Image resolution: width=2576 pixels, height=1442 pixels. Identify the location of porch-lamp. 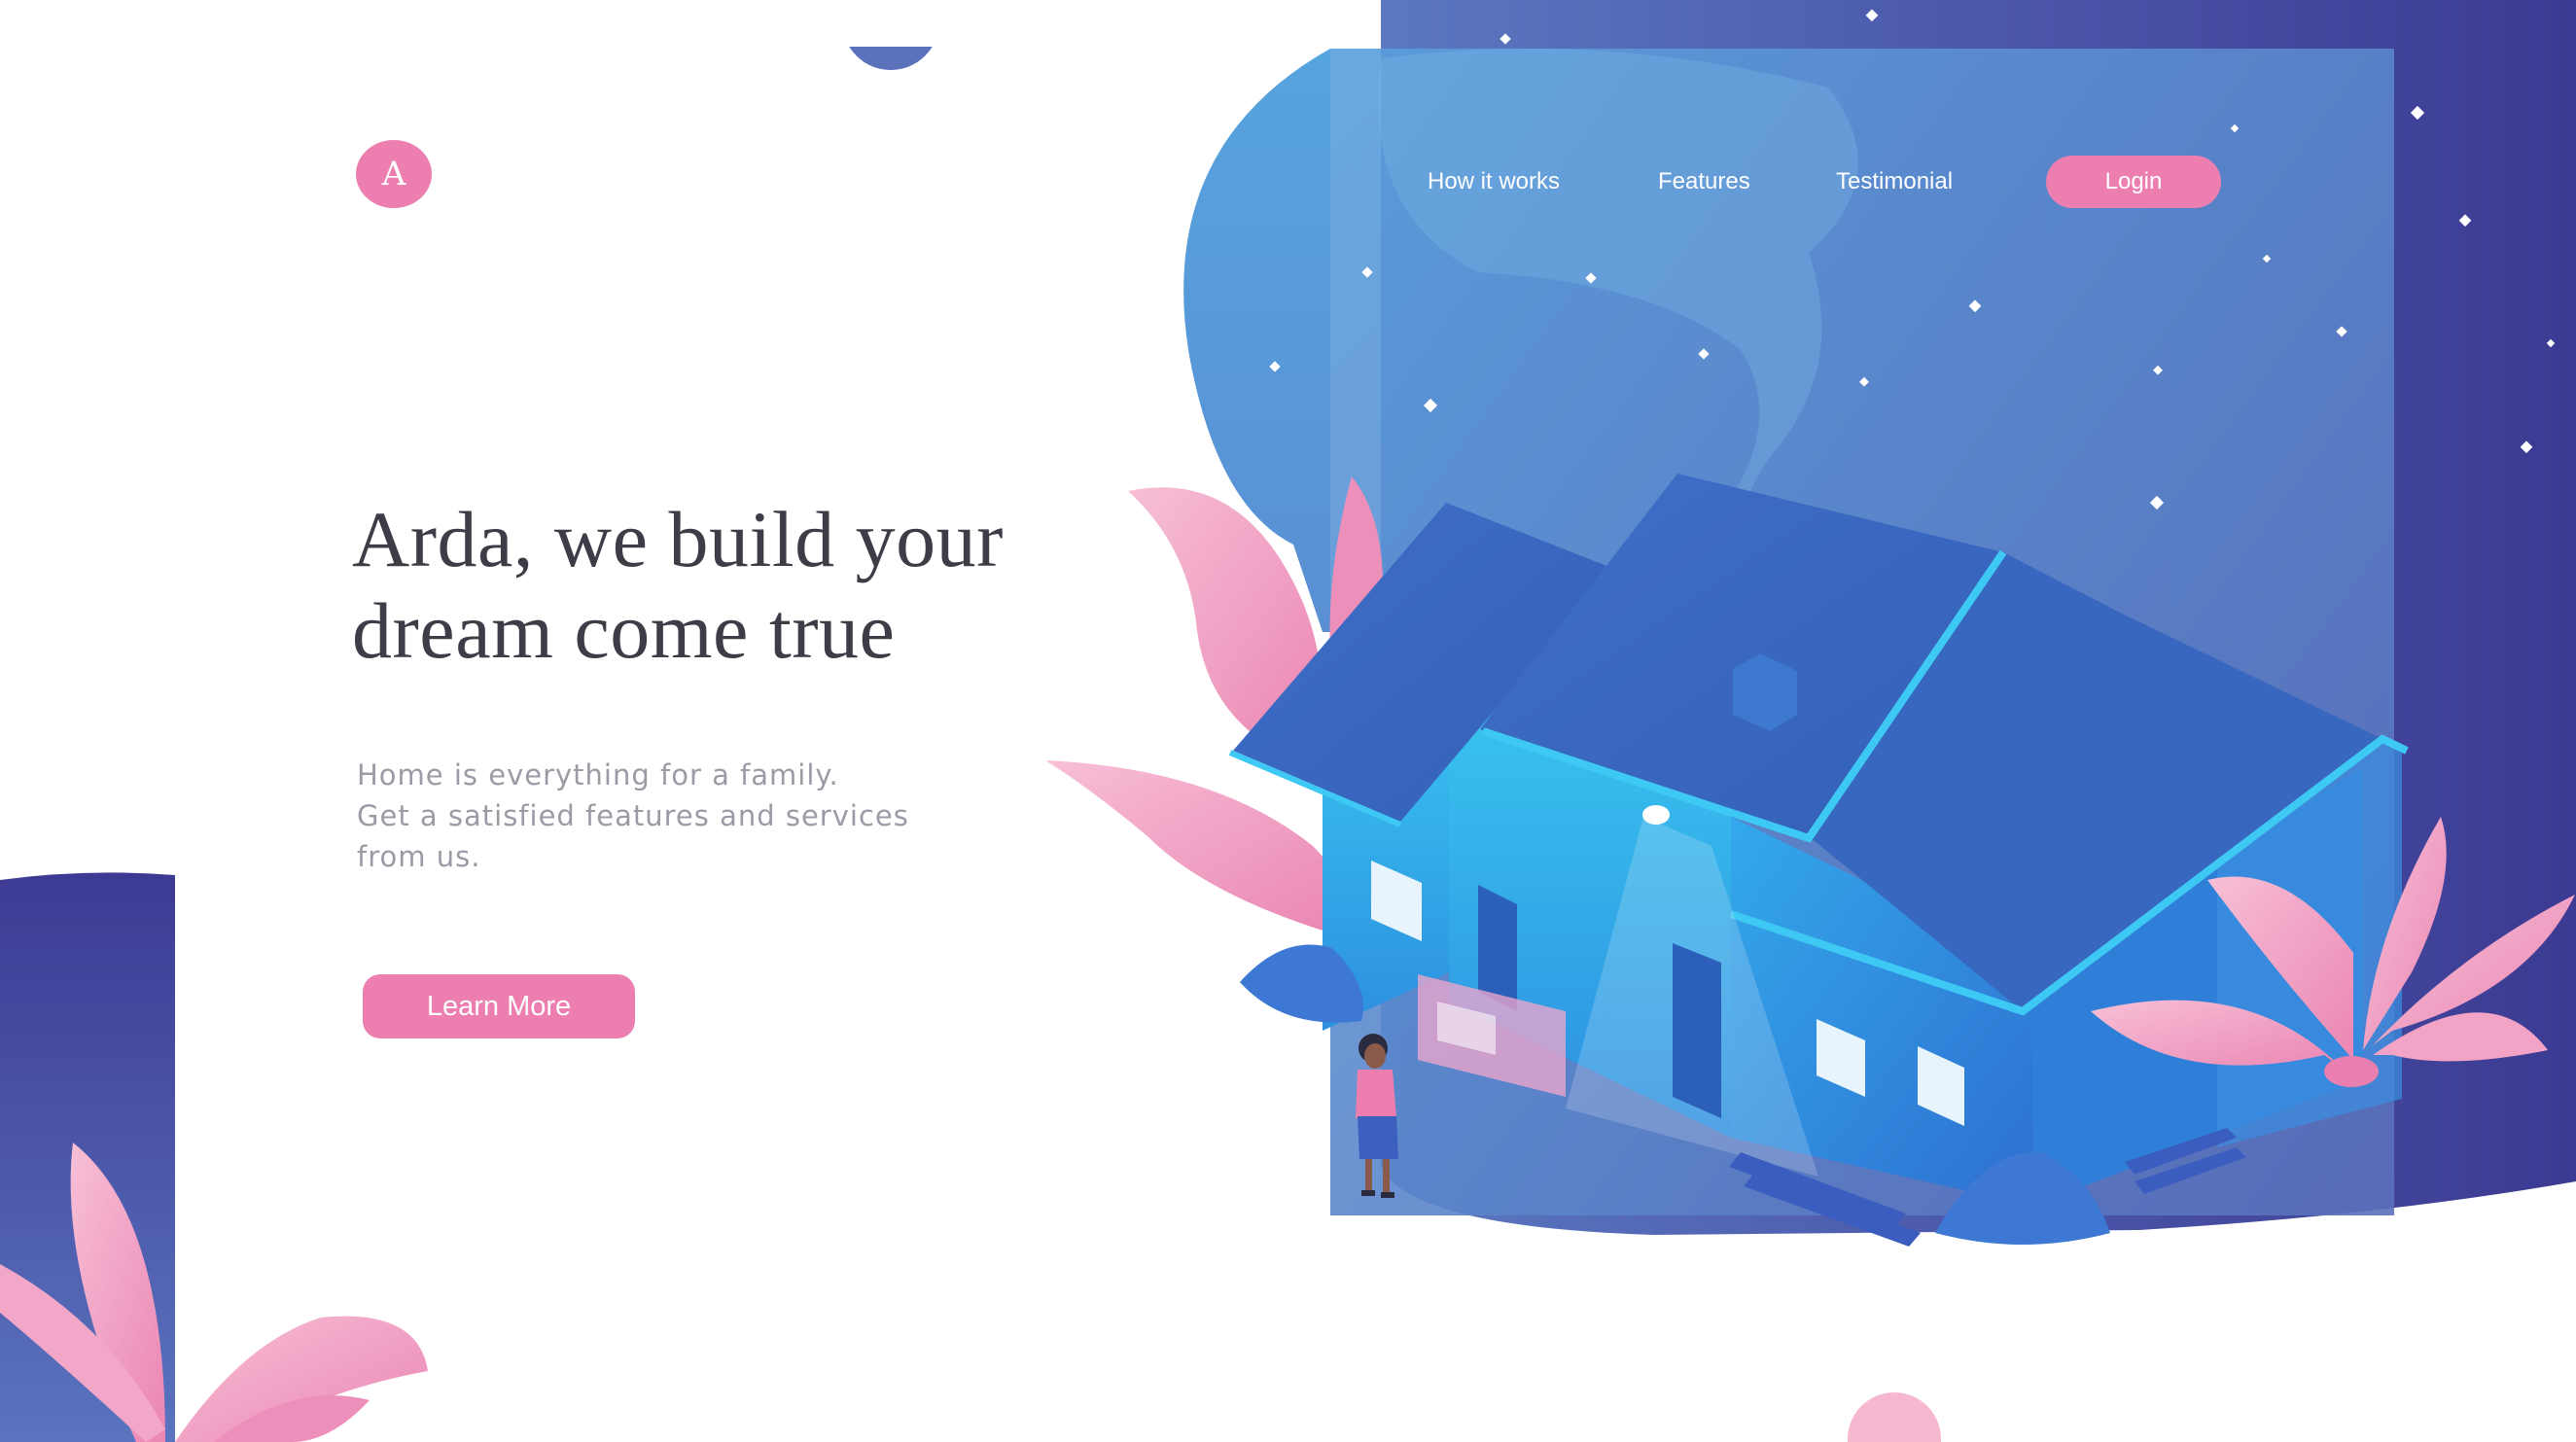
(1656, 815).